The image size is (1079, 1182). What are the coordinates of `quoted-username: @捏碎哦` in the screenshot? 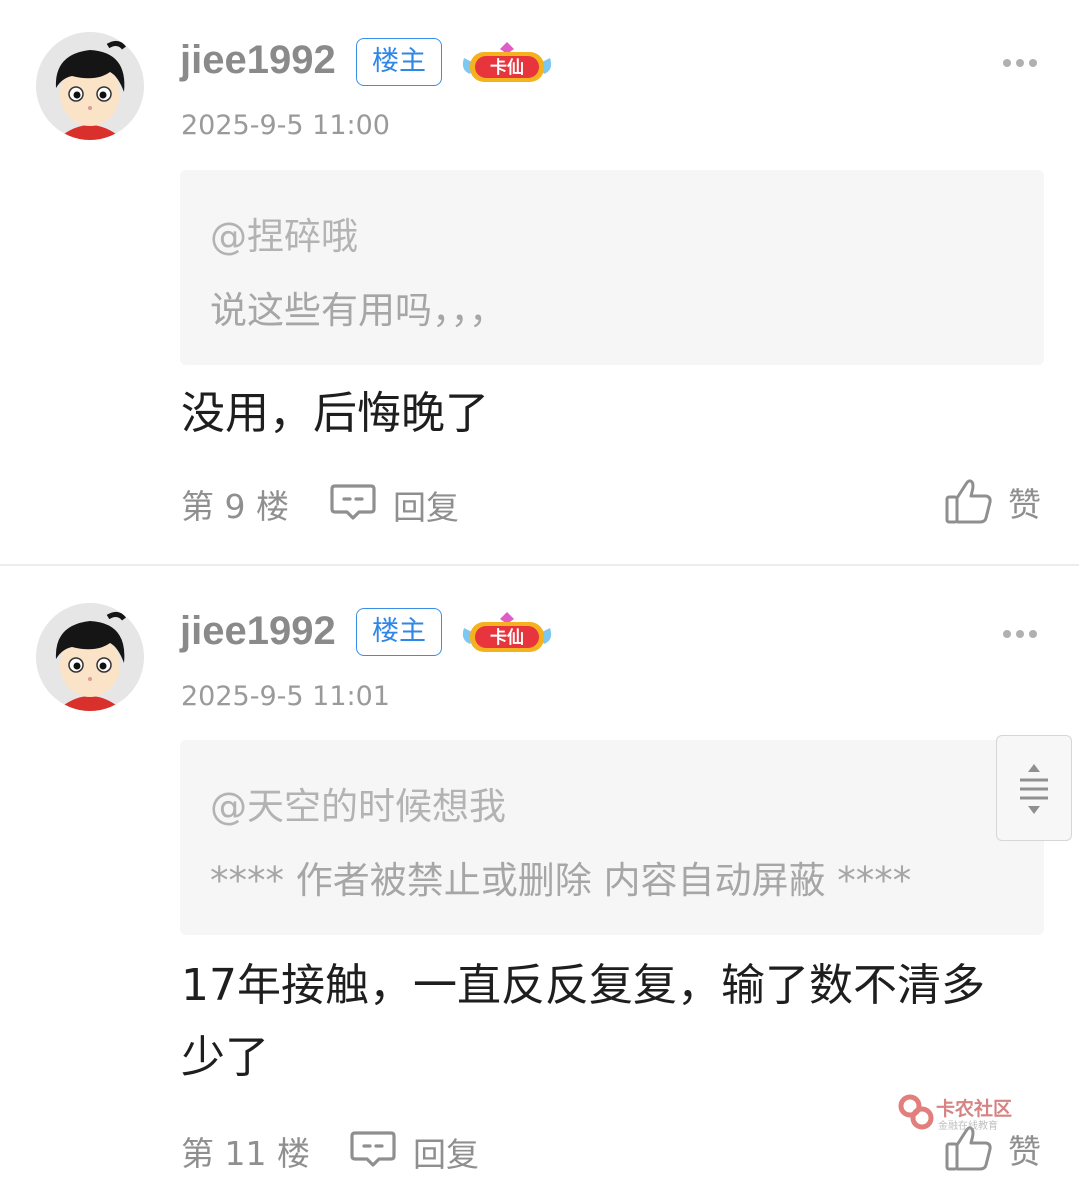 It's located at (284, 233).